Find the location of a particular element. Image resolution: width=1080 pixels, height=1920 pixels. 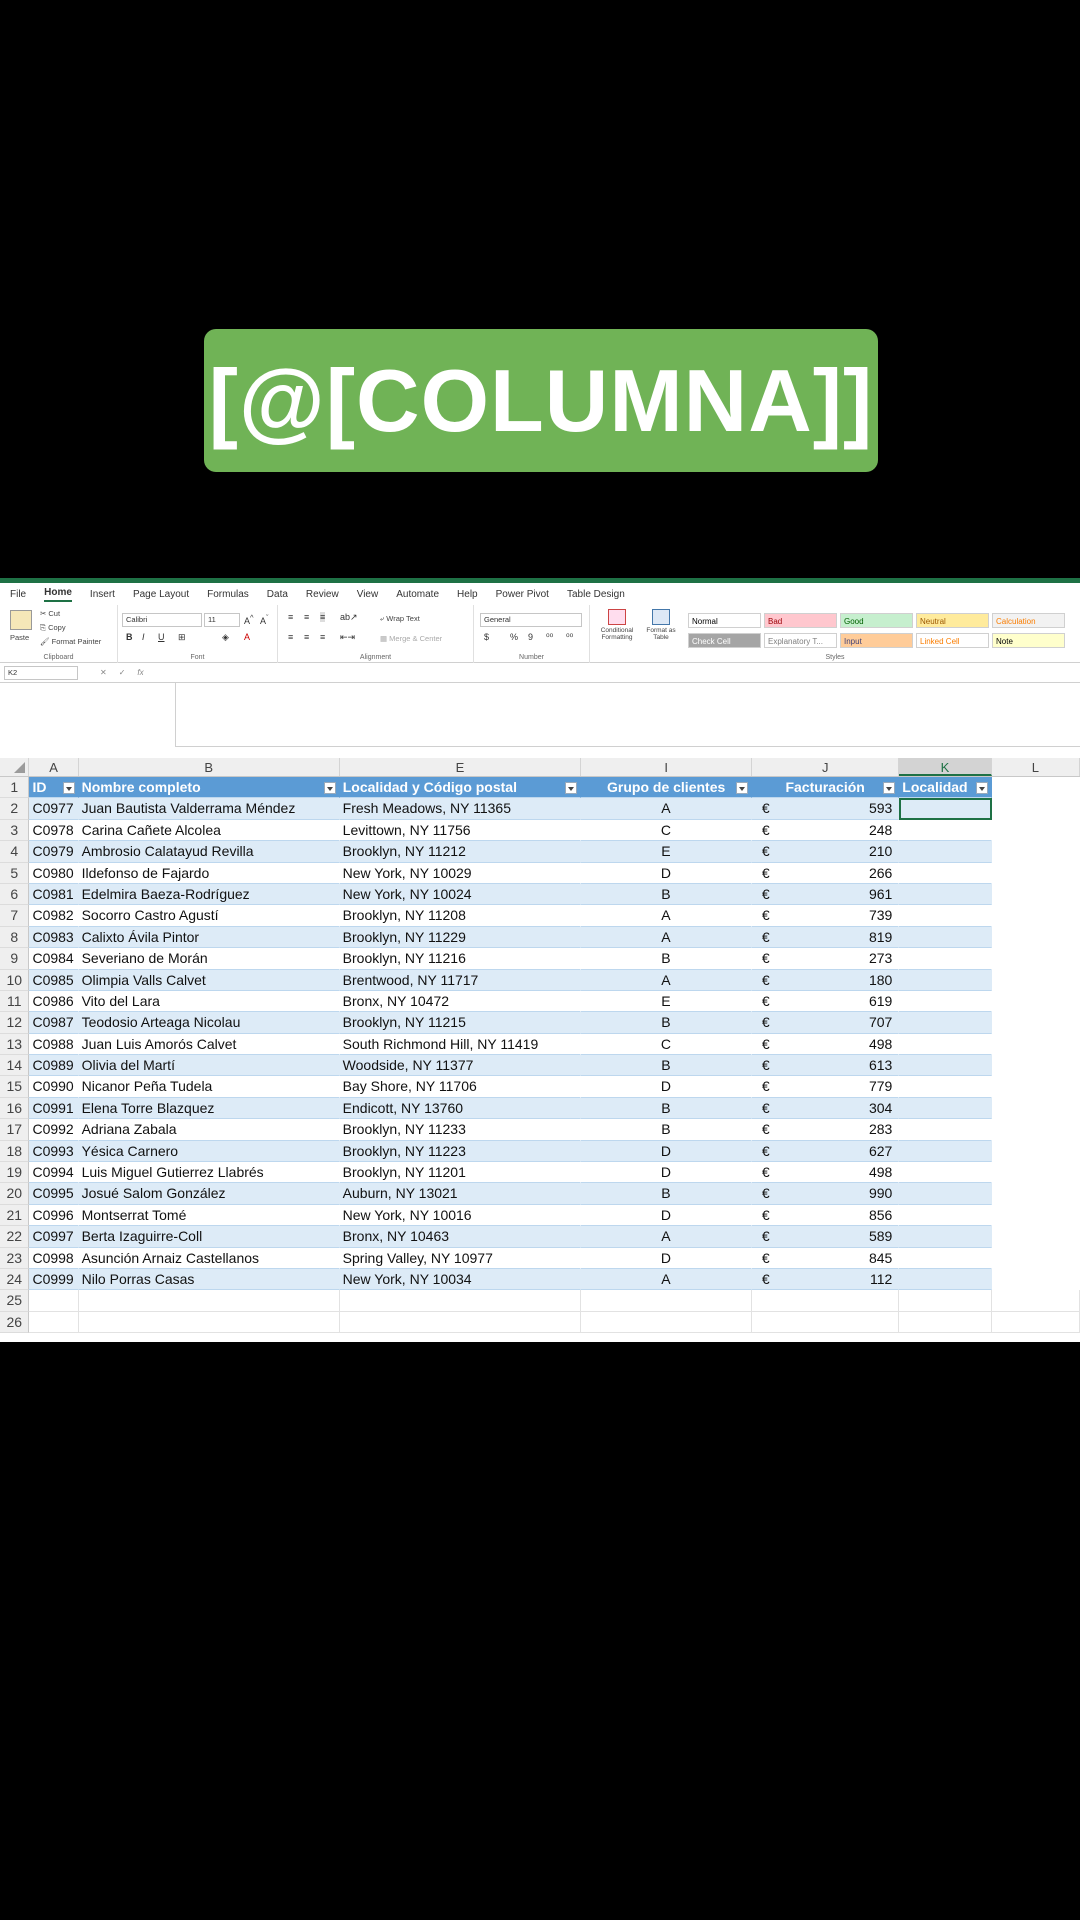

column-header-l: L is located at coordinates (1036, 767).